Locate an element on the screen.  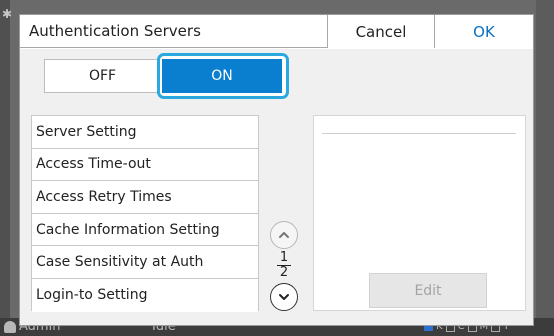
background-right-edge is located at coordinates (545, 168).